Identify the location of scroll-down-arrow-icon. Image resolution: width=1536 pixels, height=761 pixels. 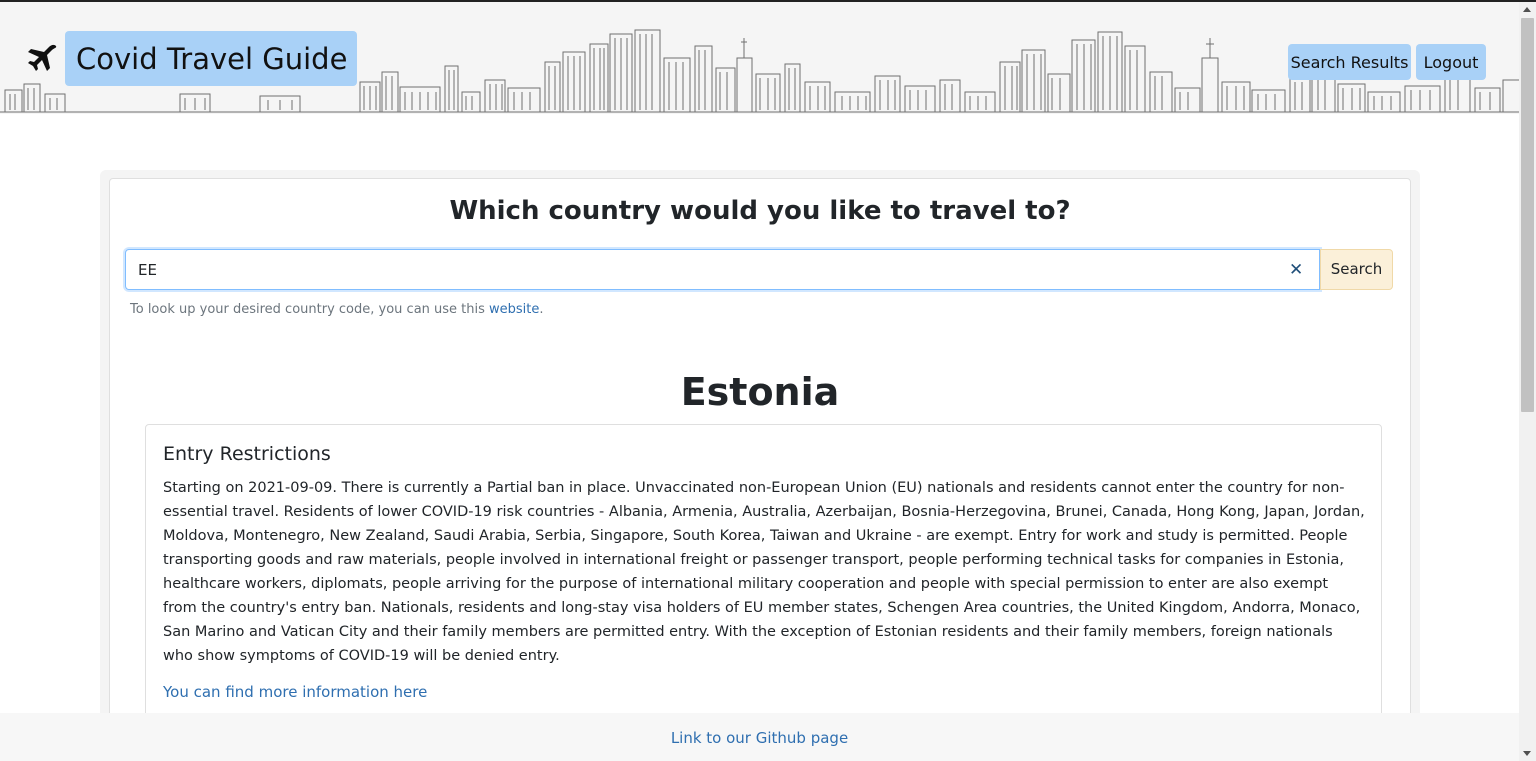
(1527, 753).